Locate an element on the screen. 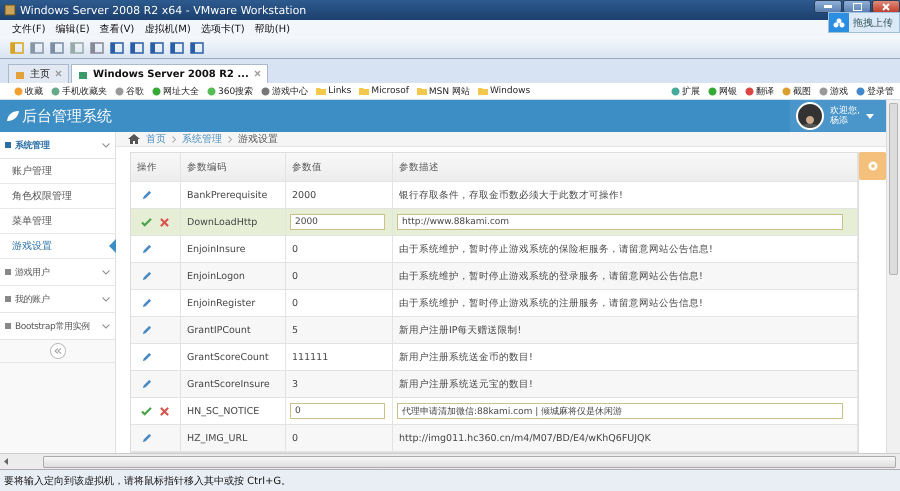  table-cell: 新用户注册IP每天赠送限制! is located at coordinates (460, 330).